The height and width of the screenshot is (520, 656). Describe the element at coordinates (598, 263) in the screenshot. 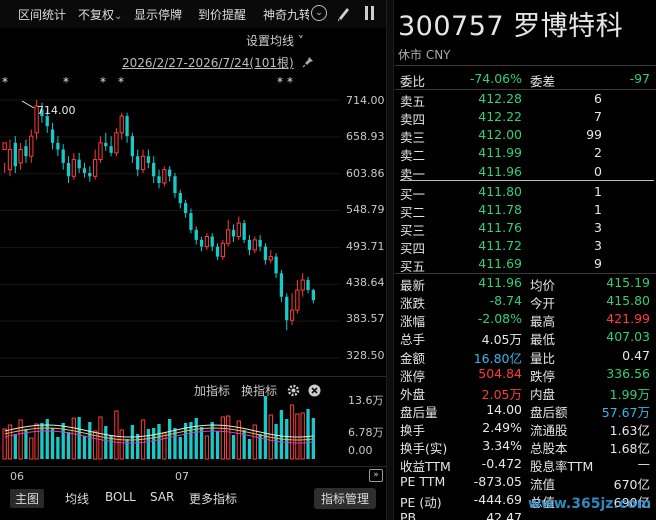

I see `bid-volume: 9` at that location.